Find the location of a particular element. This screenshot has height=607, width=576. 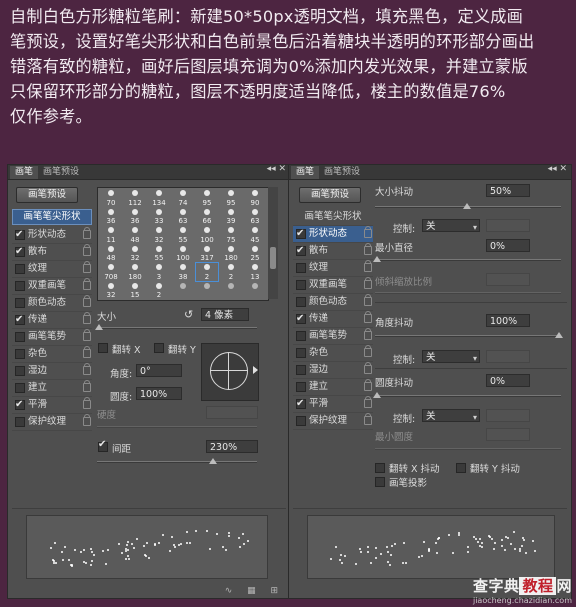

option-noise: 杂色 is located at coordinates (333, 353).